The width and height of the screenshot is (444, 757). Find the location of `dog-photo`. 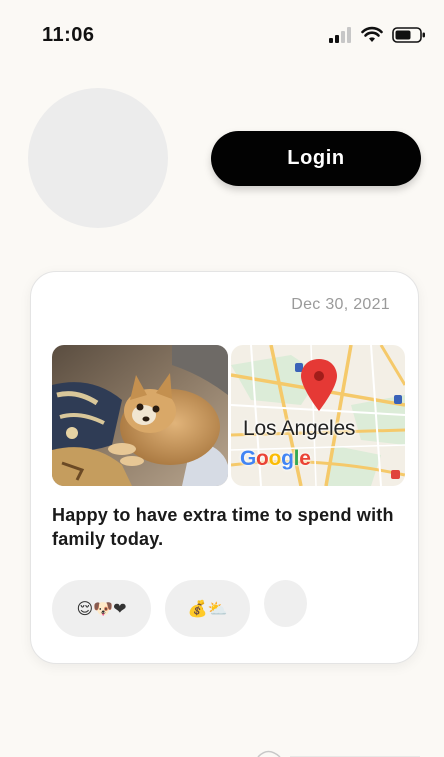

dog-photo is located at coordinates (140, 415).